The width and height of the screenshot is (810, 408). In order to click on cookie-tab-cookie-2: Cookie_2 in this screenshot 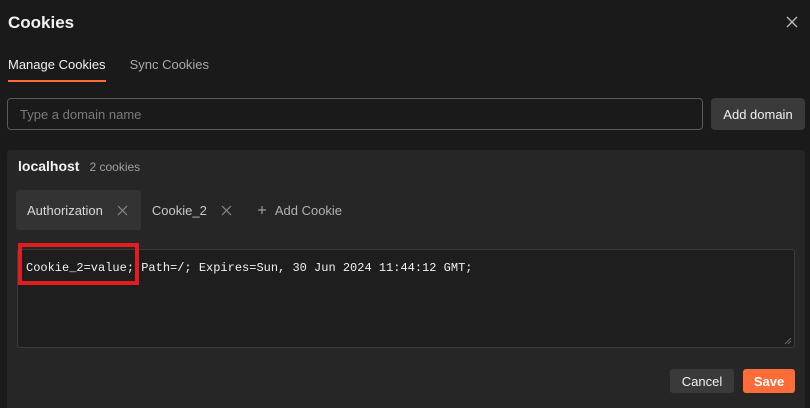, I will do `click(193, 210)`.